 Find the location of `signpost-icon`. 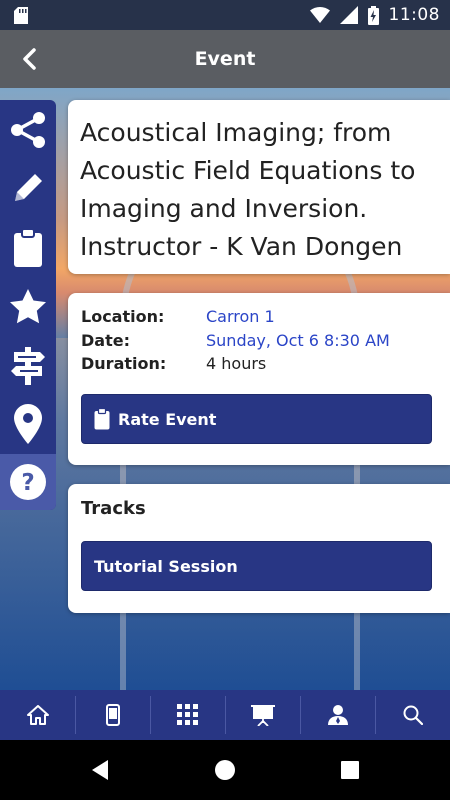

signpost-icon is located at coordinates (28, 366).